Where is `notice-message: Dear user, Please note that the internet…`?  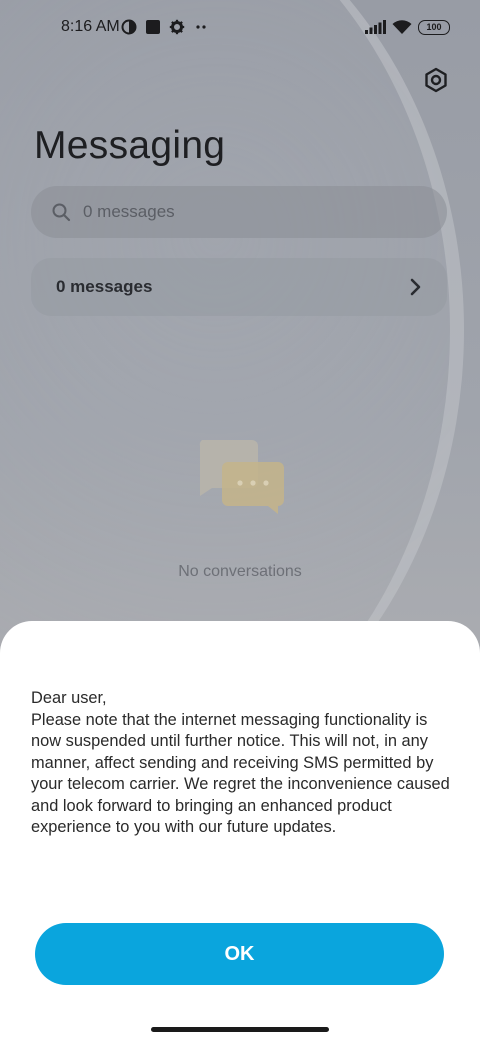
notice-message: Dear user, Please note that the internet… is located at coordinates (240, 762).